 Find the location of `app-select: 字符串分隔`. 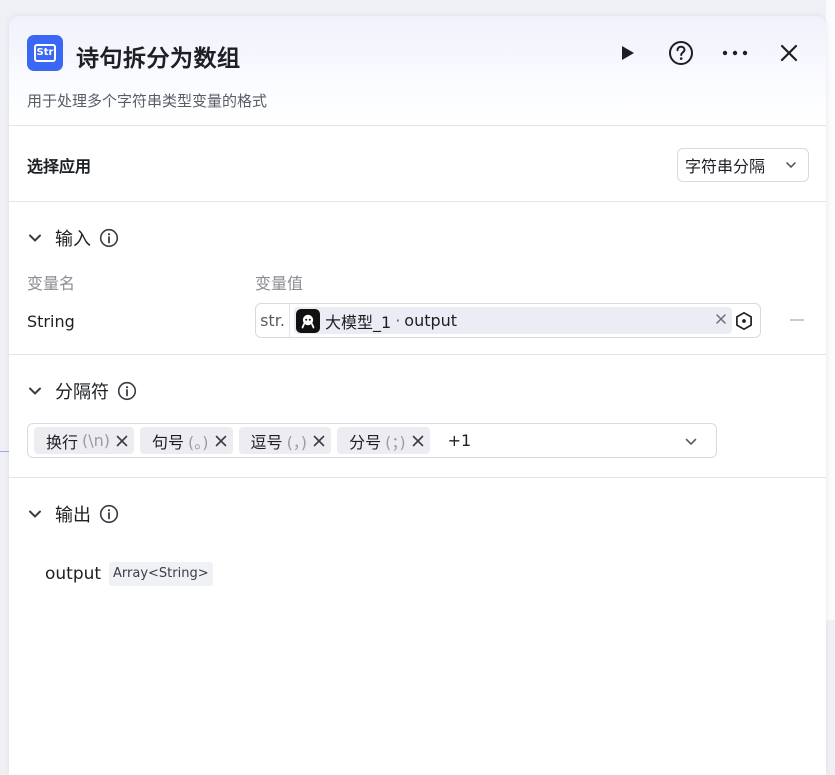

app-select: 字符串分隔 is located at coordinates (743, 165).